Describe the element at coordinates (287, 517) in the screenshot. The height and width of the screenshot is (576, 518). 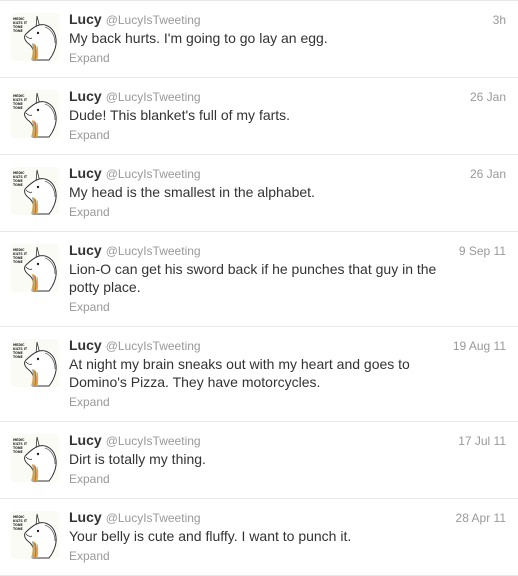
I see `tweet-header: Lucy @LucyIsTweeting 28 Apr 11` at that location.